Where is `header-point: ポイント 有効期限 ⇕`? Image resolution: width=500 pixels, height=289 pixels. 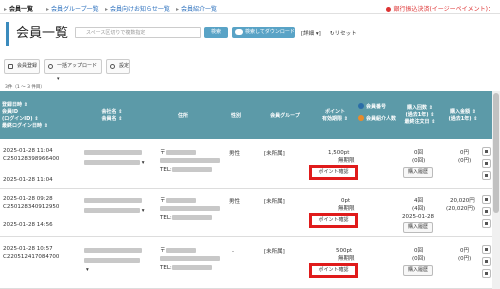
header-point: ポイント 有効期限 ⇕ is located at coordinates (335, 116).